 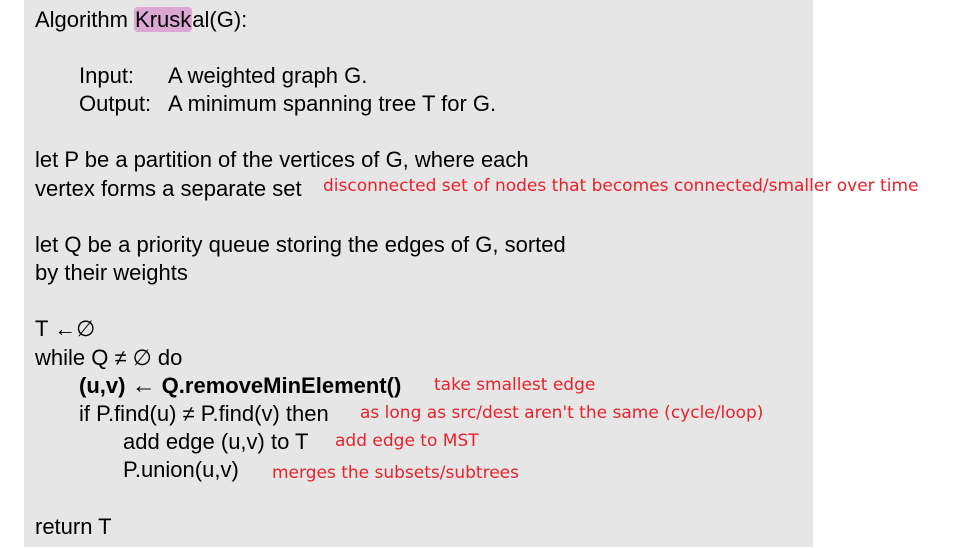 I want to click on assign-arrow-icon: ←, so click(x=143, y=385).